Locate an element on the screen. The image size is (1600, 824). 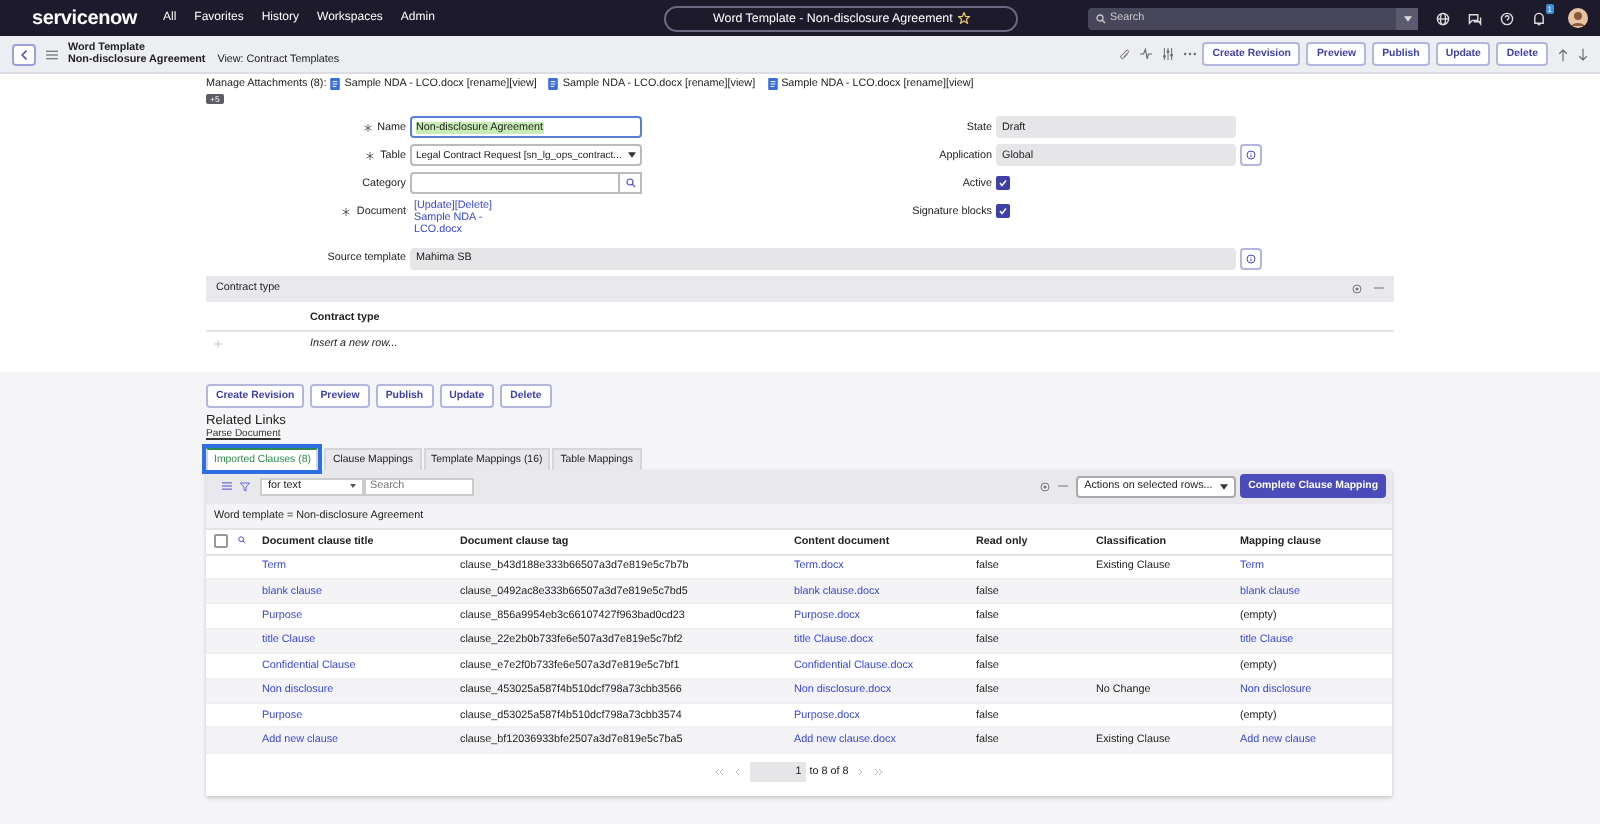
select-all-checkbox is located at coordinates (221, 541).